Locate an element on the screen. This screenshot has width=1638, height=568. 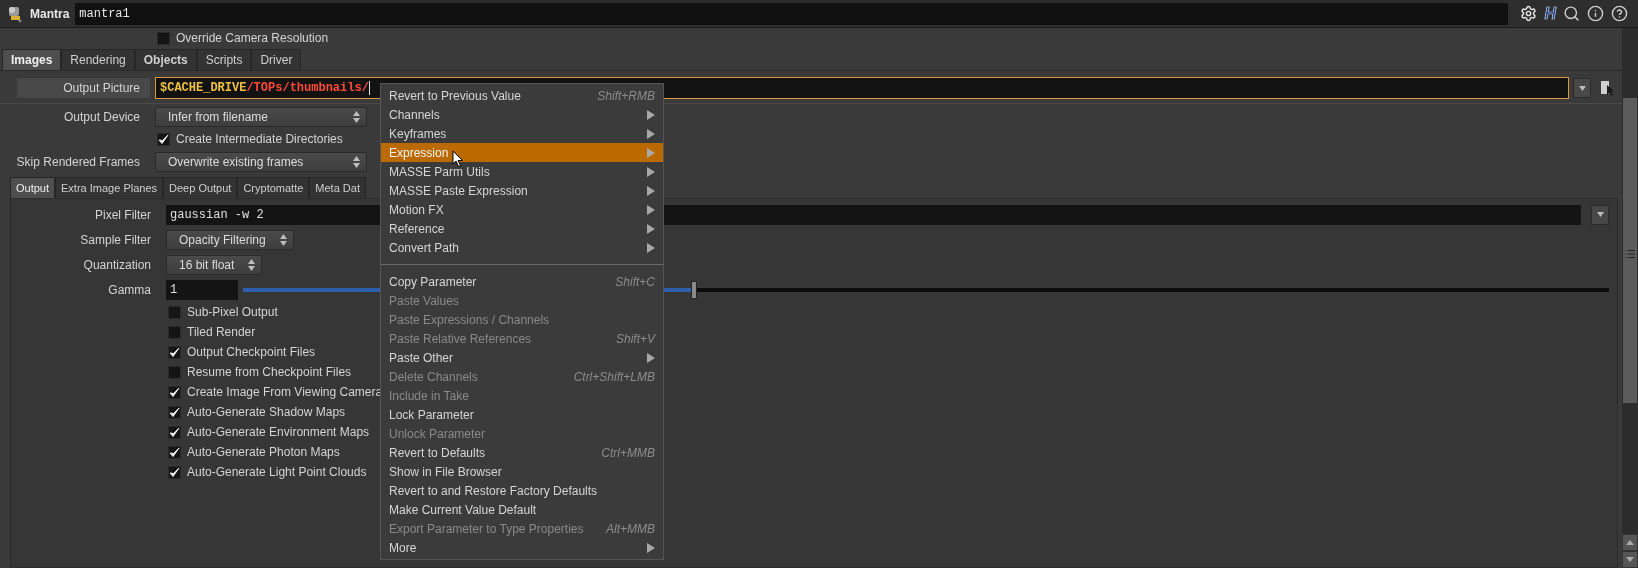
menu-item: Convert Path is located at coordinates (522, 247).